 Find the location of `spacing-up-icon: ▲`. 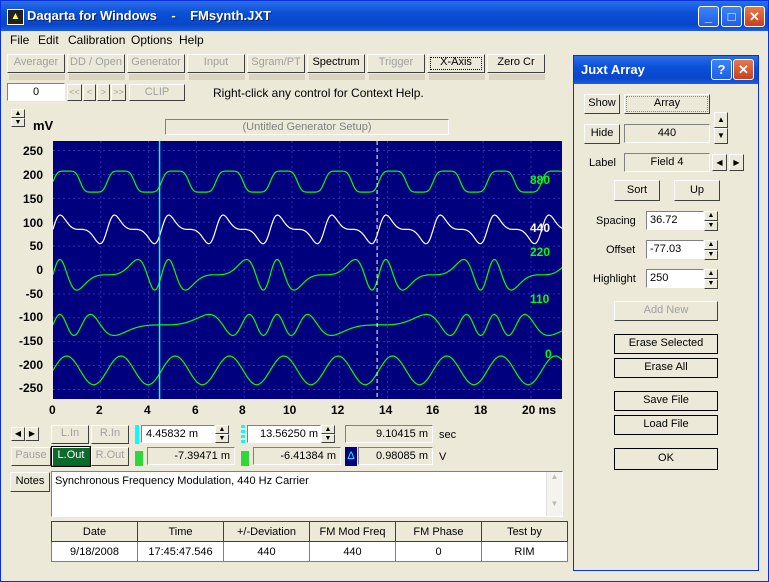

spacing-up-icon: ▲ is located at coordinates (711, 216).